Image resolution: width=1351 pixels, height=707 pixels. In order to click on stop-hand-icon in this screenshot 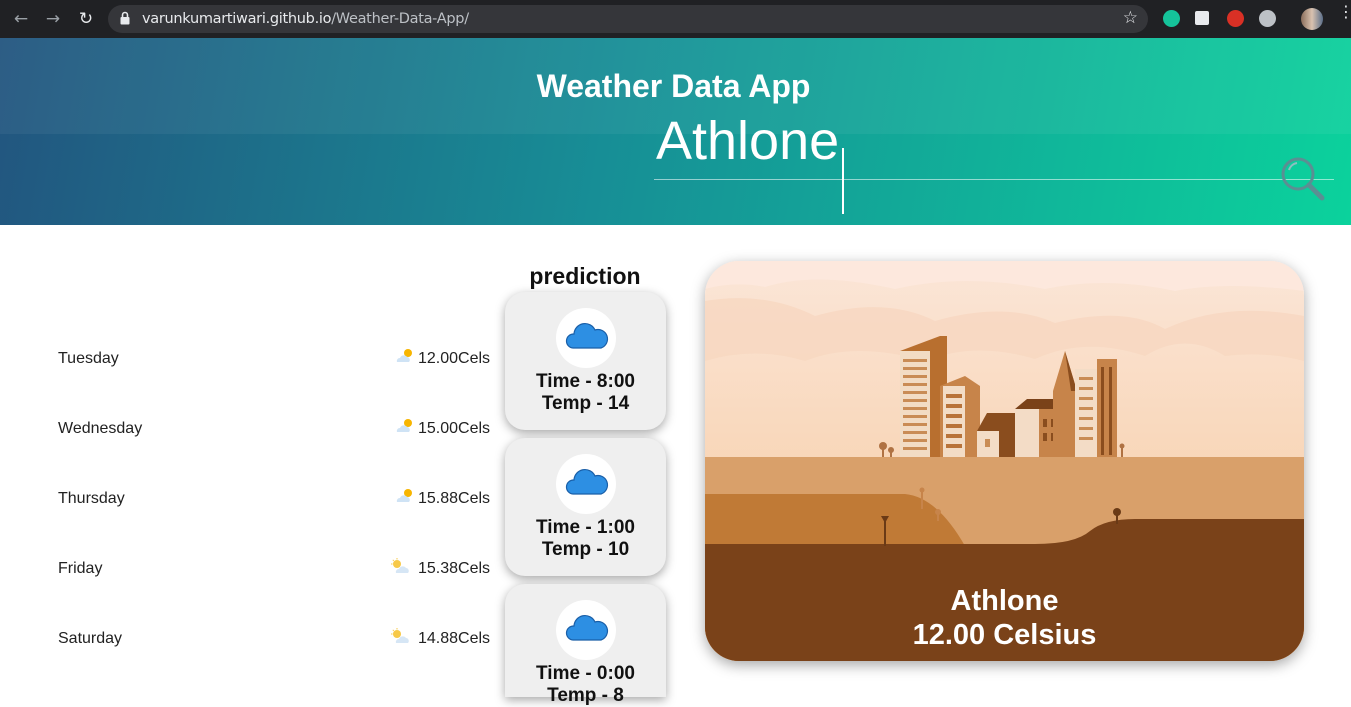, I will do `click(1235, 18)`.